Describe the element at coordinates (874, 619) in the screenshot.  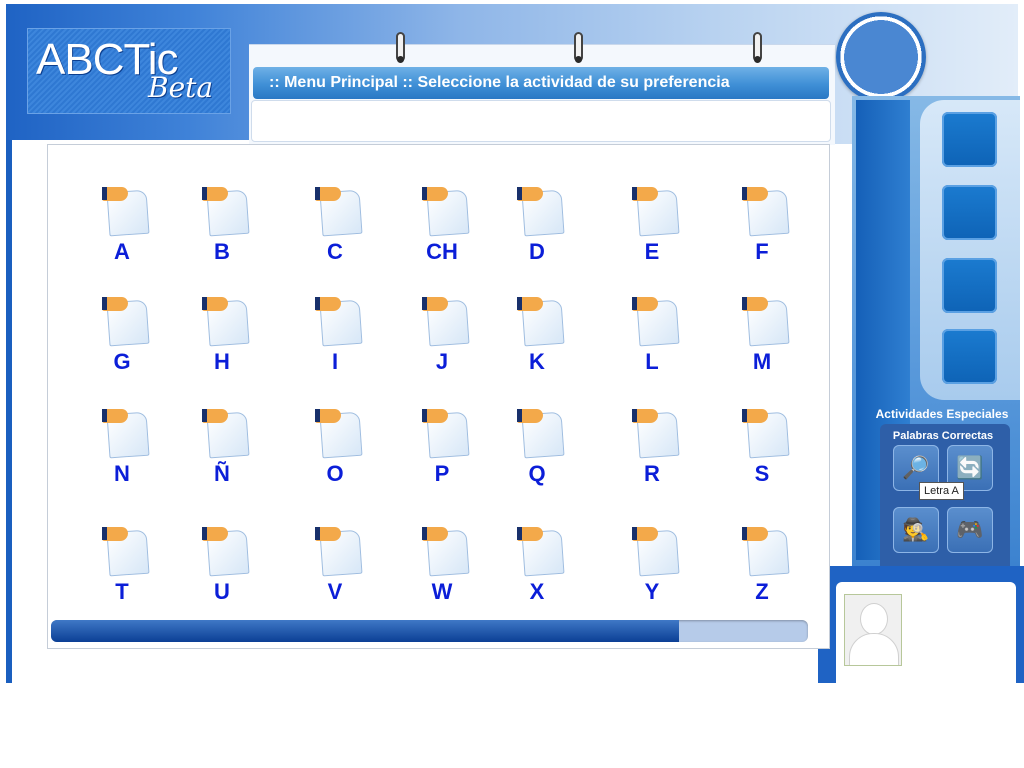
I see `avatar-head-icon` at that location.